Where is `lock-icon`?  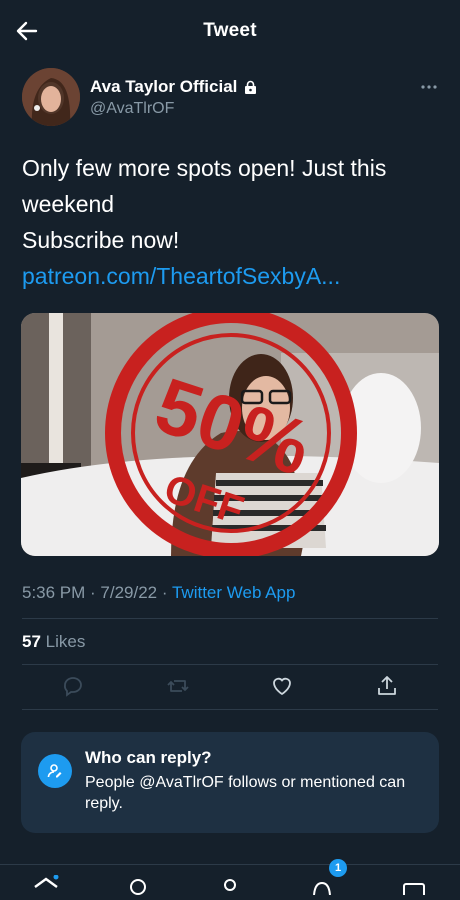
lock-icon is located at coordinates (250, 87).